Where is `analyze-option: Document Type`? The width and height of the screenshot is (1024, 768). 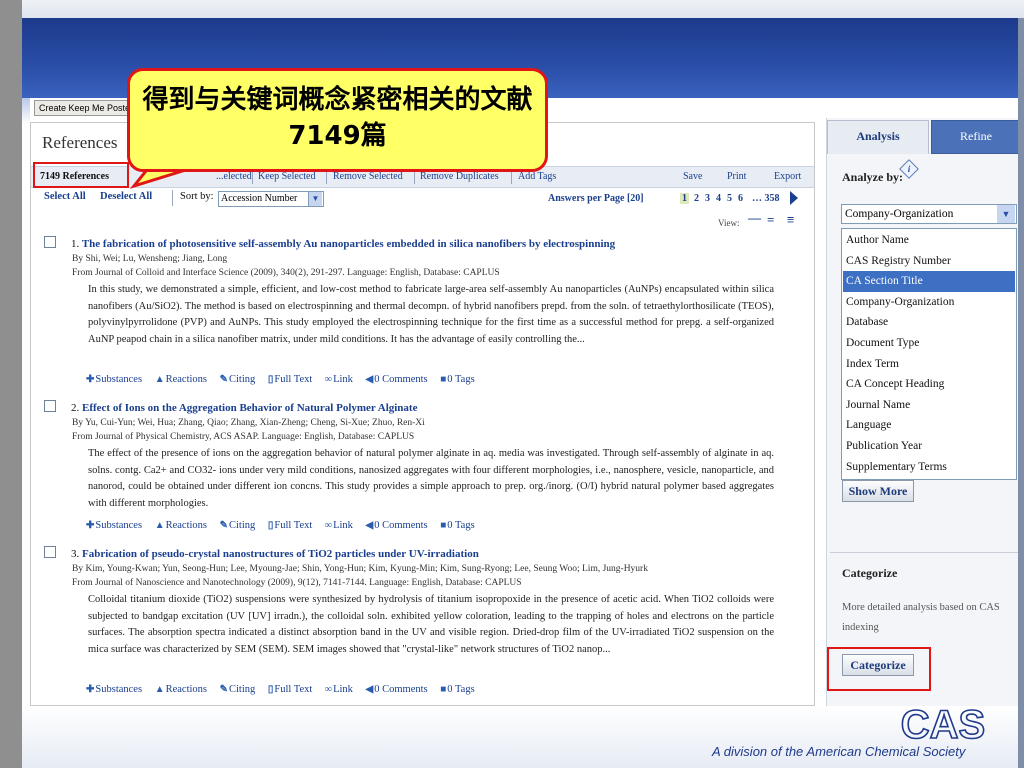 analyze-option: Document Type is located at coordinates (929, 343).